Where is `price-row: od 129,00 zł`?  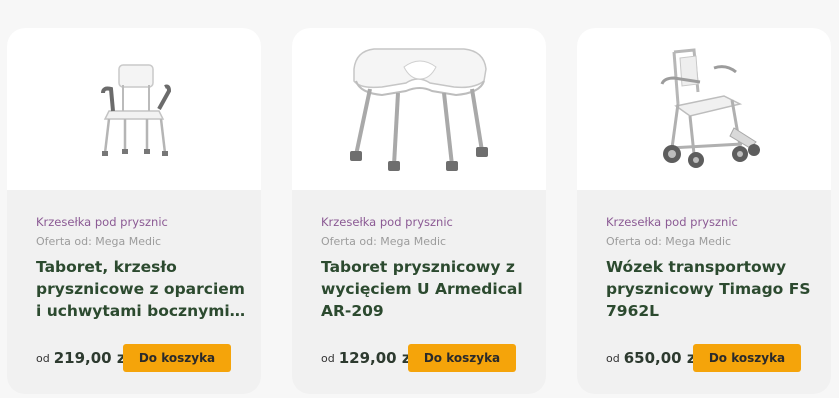
price-row: od 129,00 zł is located at coordinates (368, 358).